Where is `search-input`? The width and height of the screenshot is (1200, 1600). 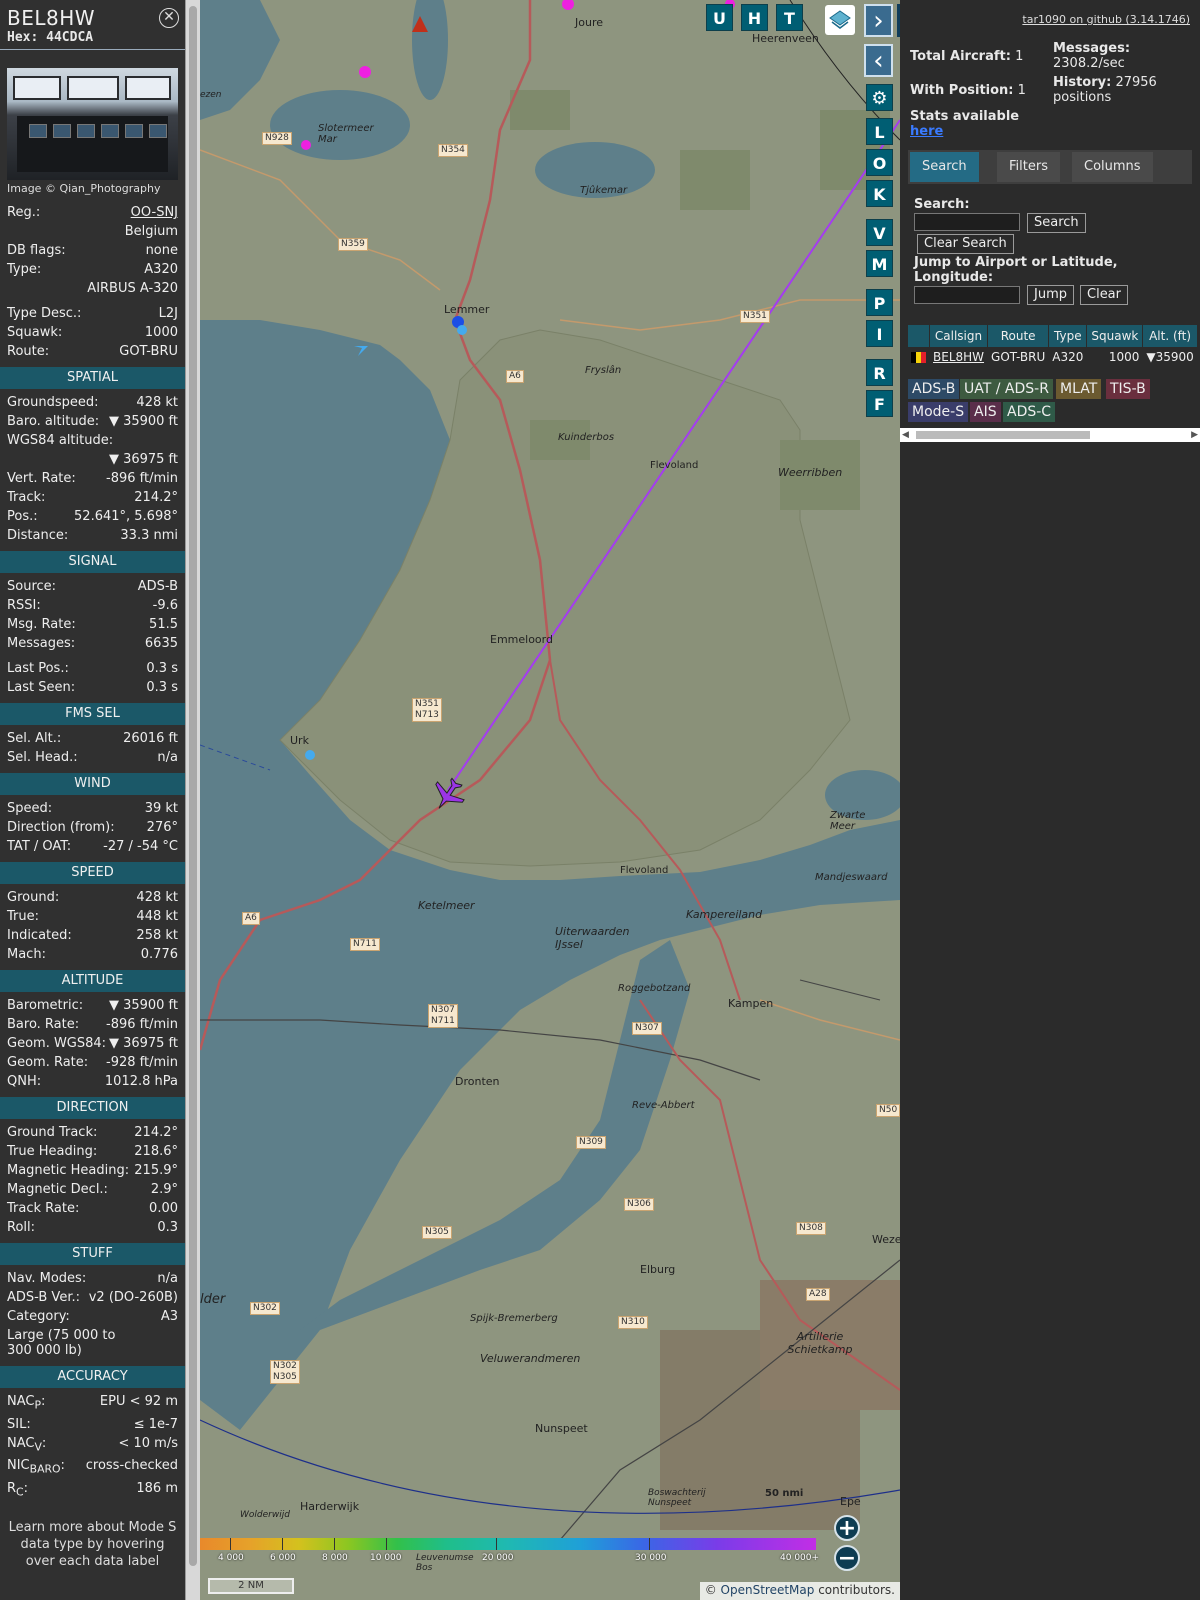 search-input is located at coordinates (967, 222).